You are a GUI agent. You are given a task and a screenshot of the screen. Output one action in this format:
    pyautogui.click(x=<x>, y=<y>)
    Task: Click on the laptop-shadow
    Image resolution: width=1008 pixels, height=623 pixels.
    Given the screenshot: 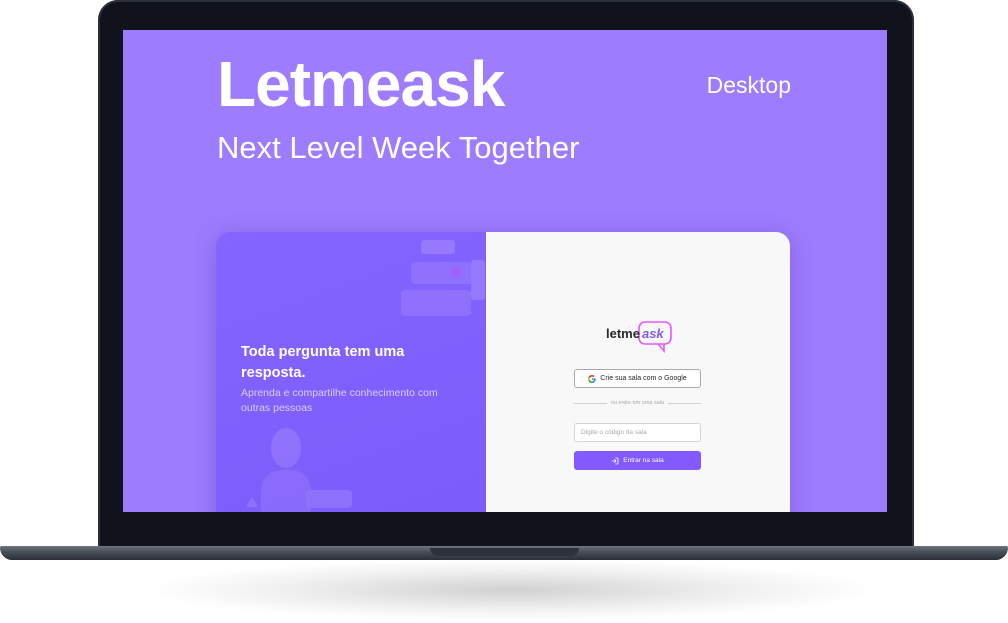 What is the action you would take?
    pyautogui.click(x=510, y=590)
    